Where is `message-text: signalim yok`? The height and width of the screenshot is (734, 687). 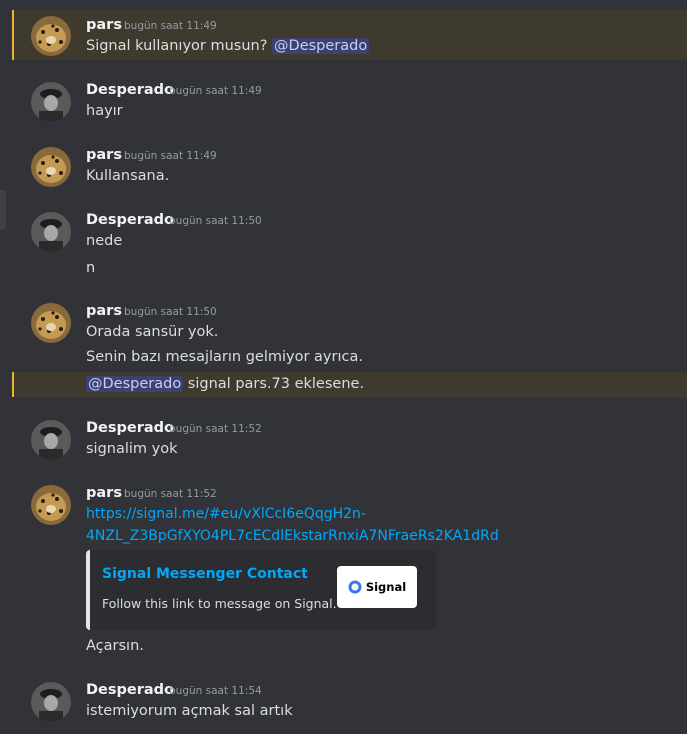 message-text: signalim yok is located at coordinates (132, 449).